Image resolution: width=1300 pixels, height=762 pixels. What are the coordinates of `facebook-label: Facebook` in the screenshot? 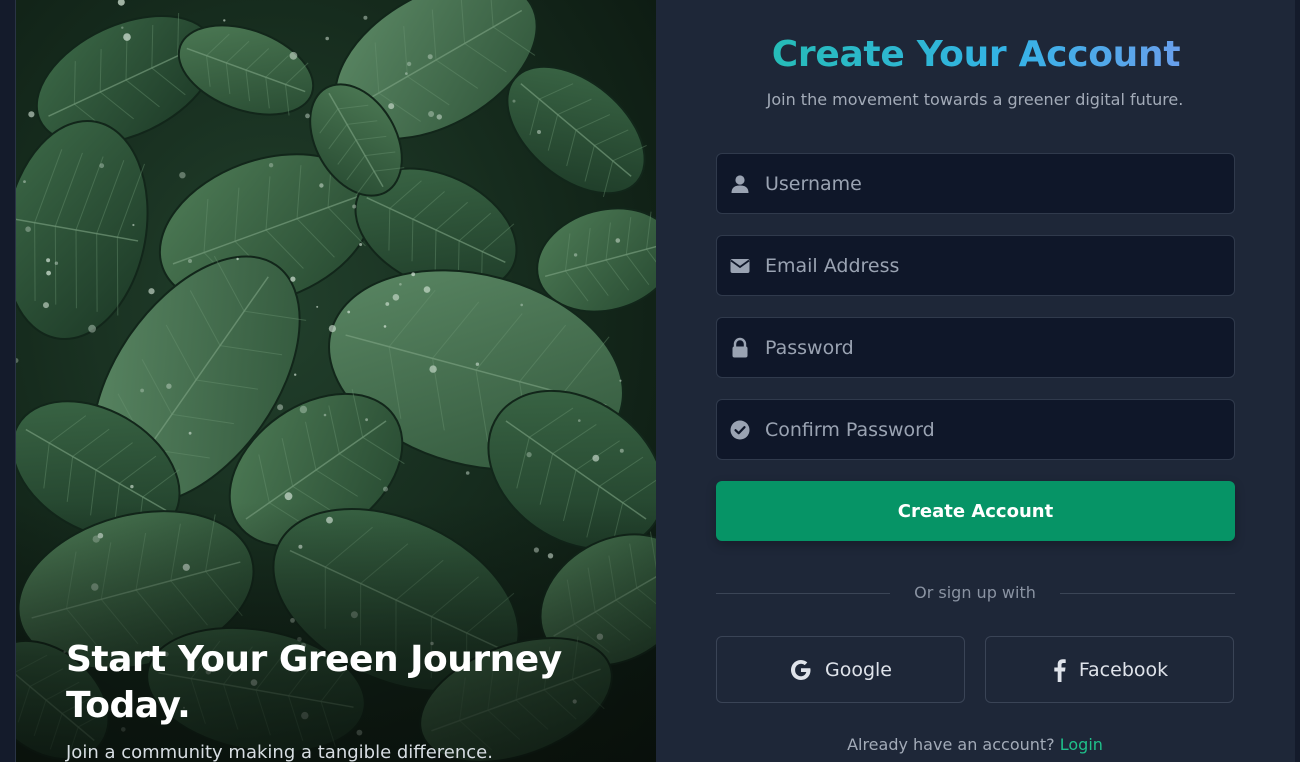 It's located at (1123, 669).